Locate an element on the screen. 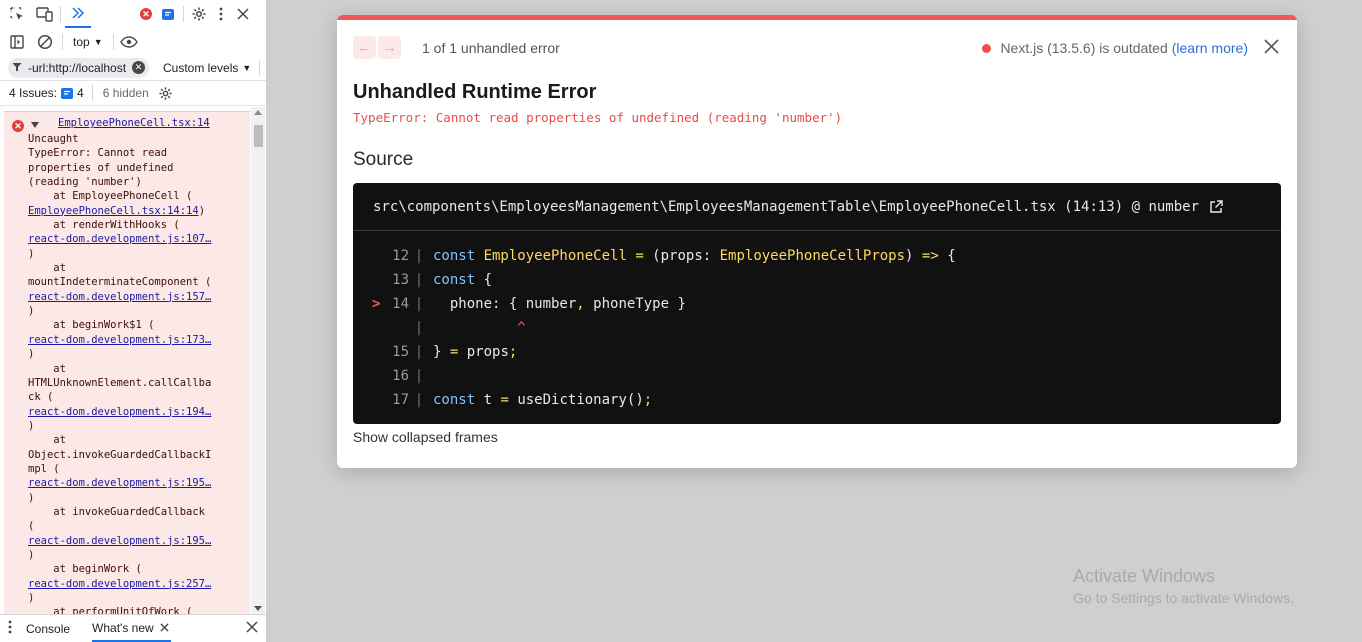 Image resolution: width=1362 pixels, height=642 pixels. code-line: >14 | phone: { number, phoneType } is located at coordinates (817, 304).